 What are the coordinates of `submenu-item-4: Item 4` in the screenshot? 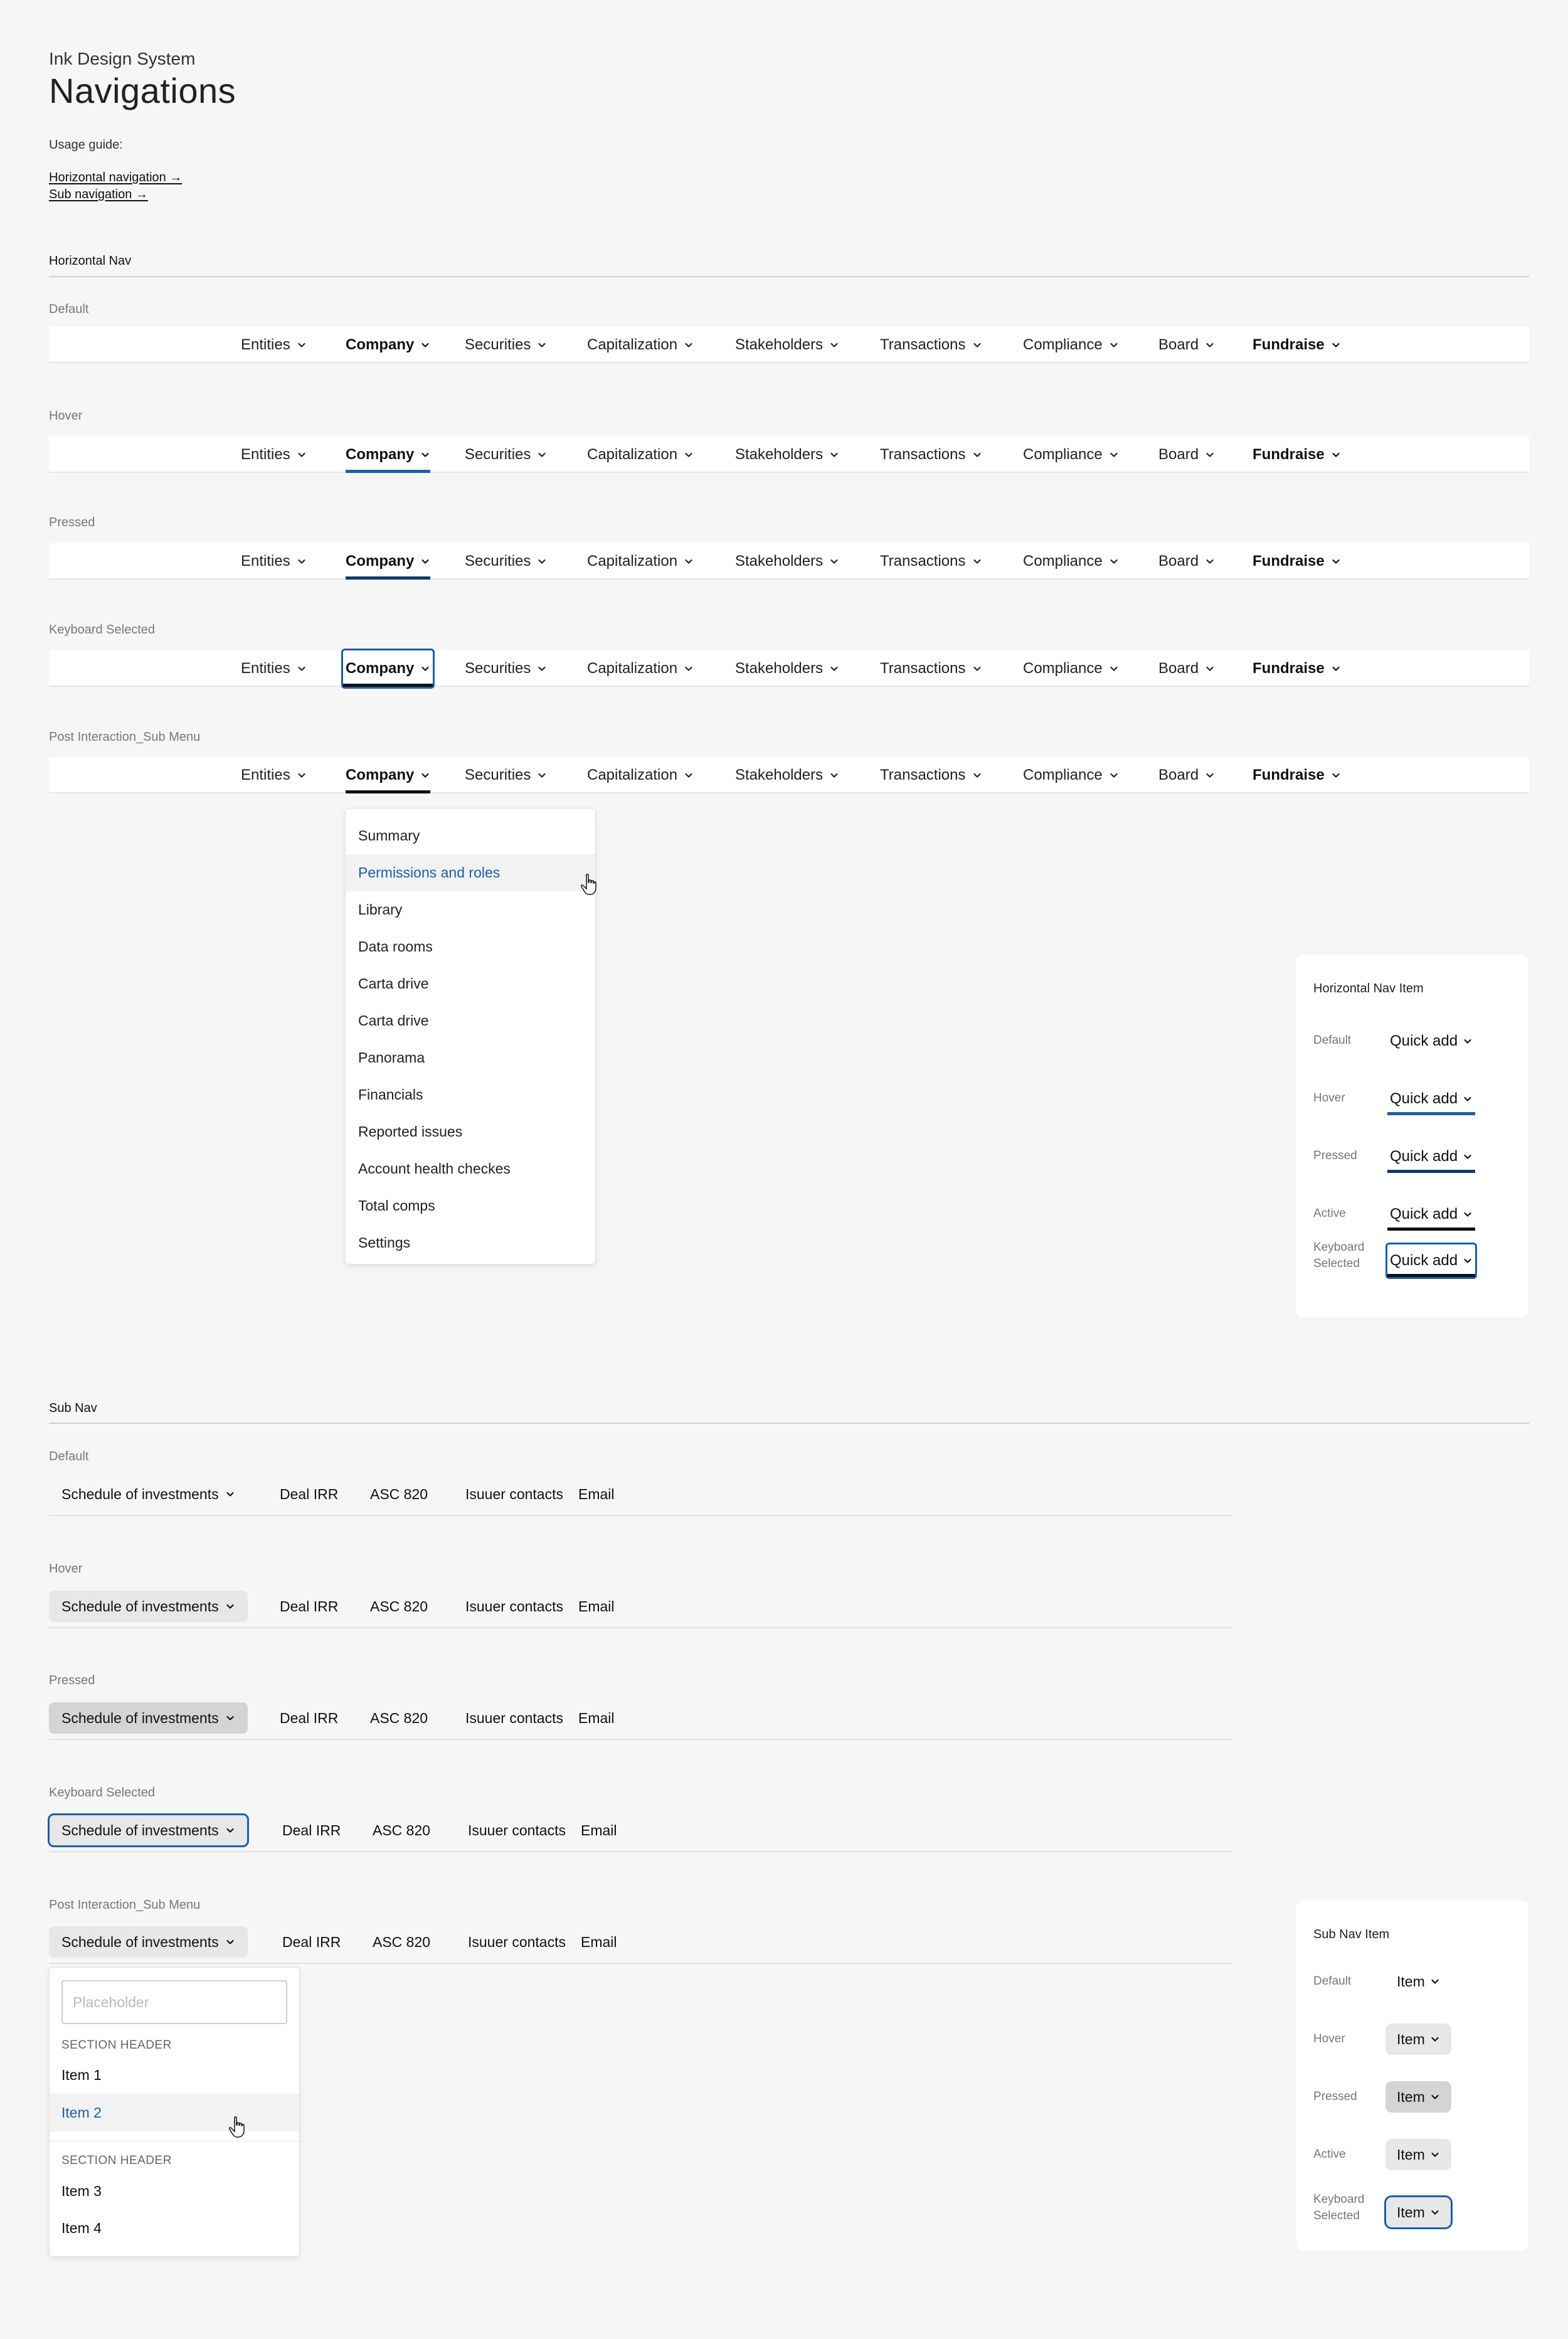 It's located at (174, 2228).